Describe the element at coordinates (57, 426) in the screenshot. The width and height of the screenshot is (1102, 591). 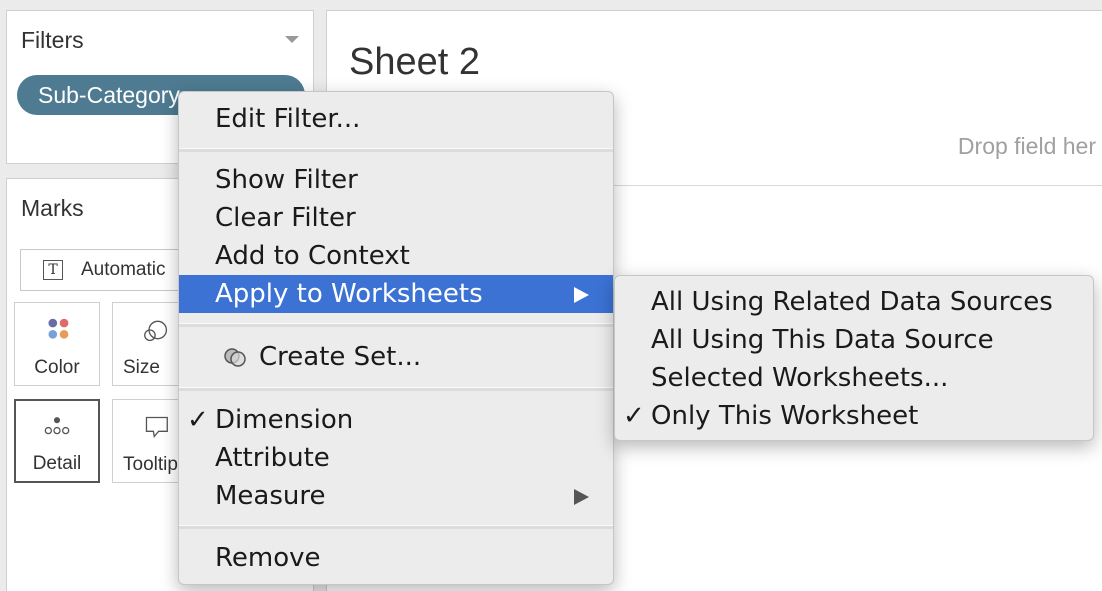
I see `detail-icon` at that location.